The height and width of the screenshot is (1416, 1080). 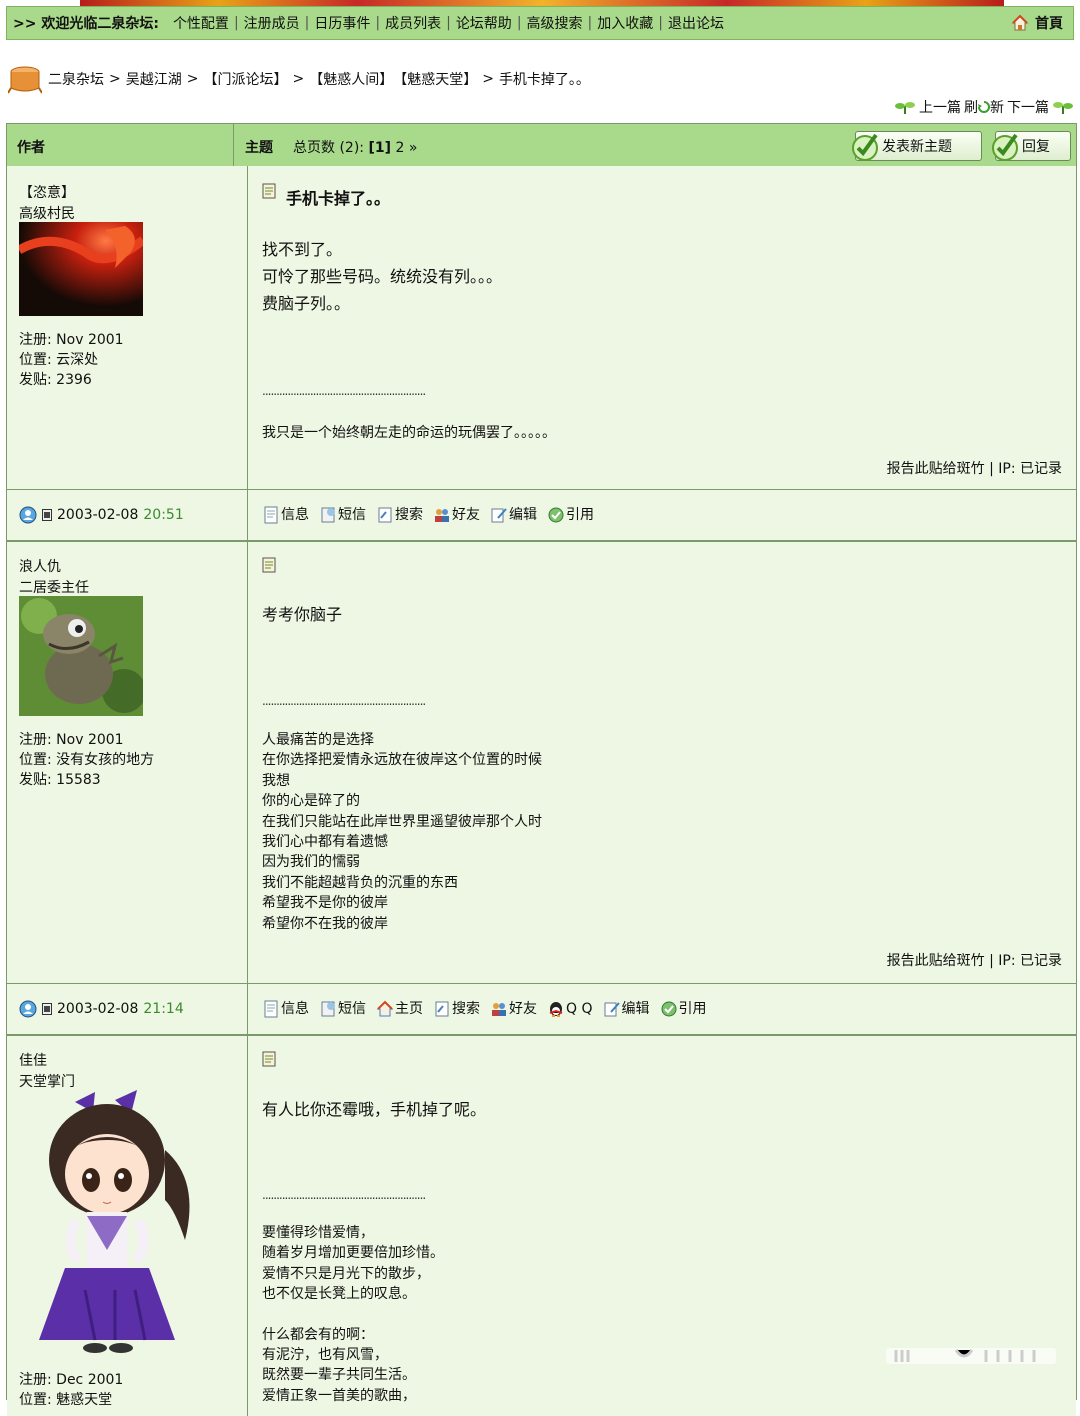 What do you see at coordinates (865, 147) in the screenshot?
I see `checkmark-icon` at bounding box center [865, 147].